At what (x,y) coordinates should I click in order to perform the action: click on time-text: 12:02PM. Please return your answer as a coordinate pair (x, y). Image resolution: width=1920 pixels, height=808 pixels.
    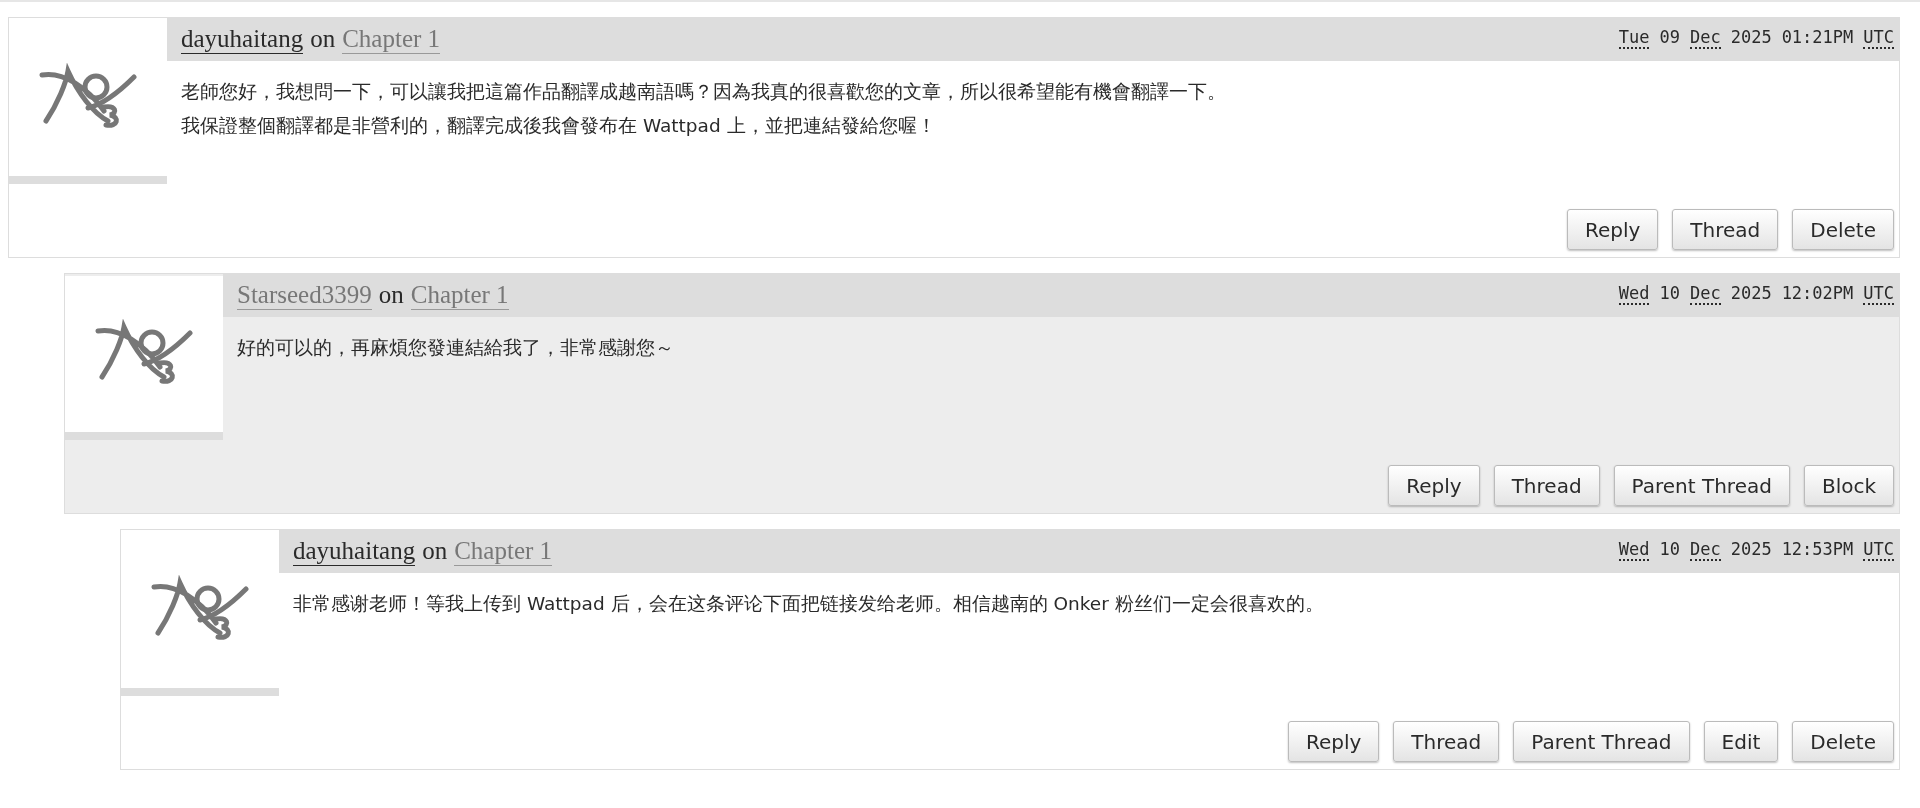
    Looking at the image, I should click on (1817, 294).